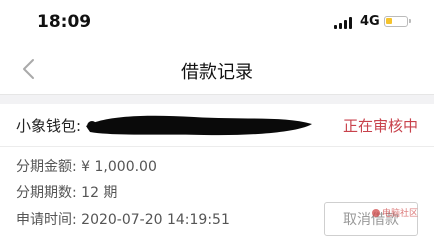 The image size is (434, 240). Describe the element at coordinates (370, 21) in the screenshot. I see `network-type: 4G` at that location.